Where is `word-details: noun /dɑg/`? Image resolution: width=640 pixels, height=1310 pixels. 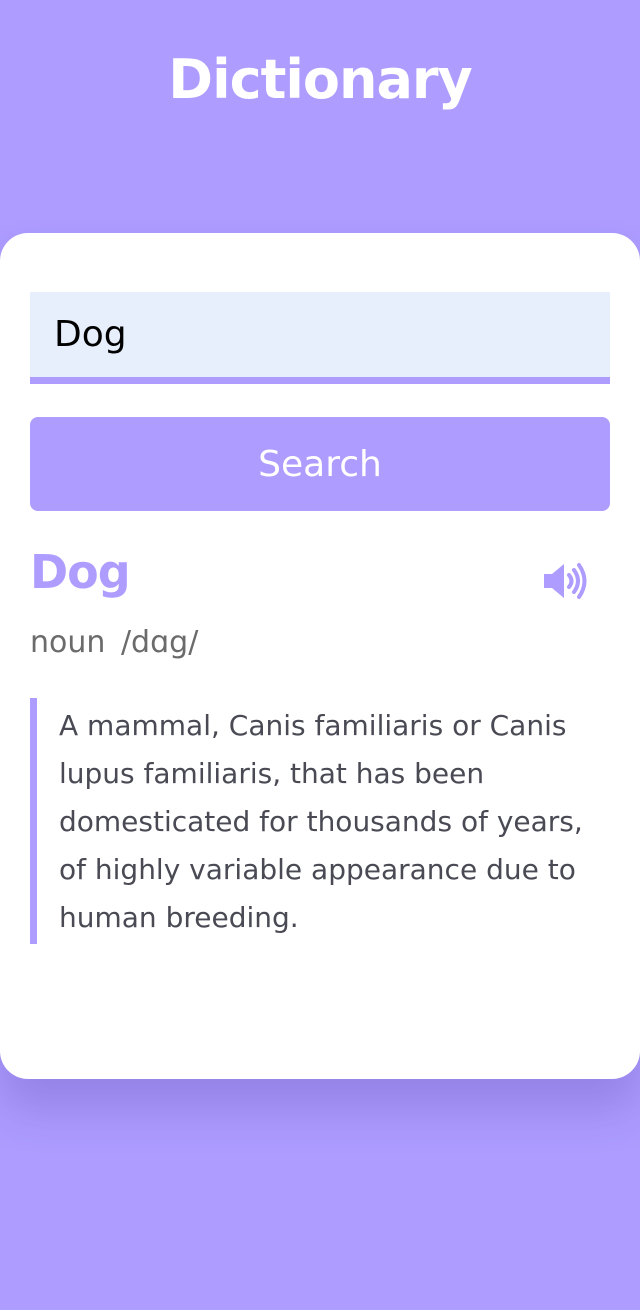
word-details: noun /dɑg/ is located at coordinates (117, 643).